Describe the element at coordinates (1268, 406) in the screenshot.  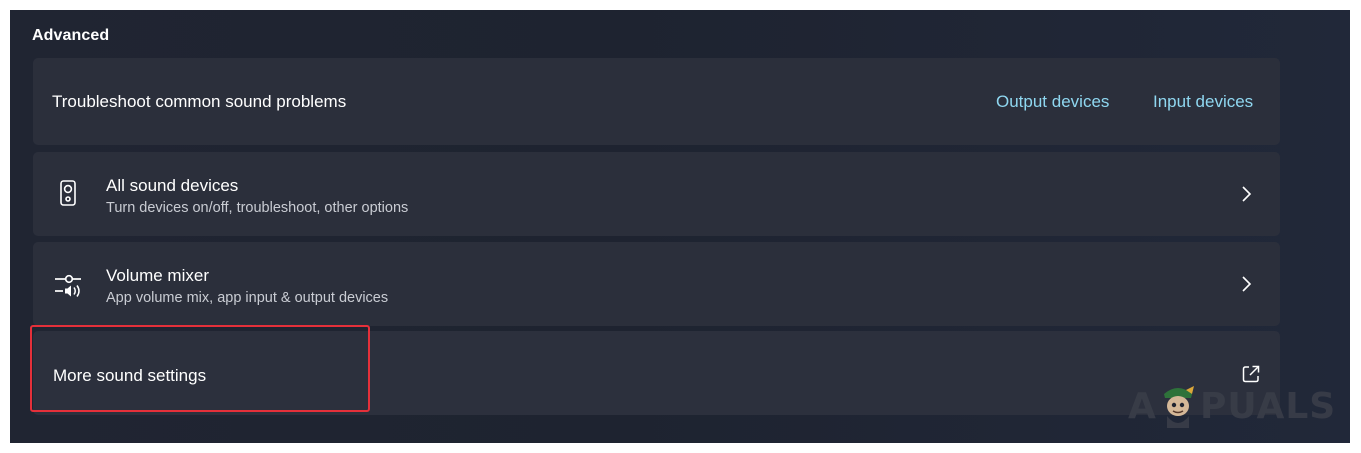
I see `watermark-text-right: PUALS` at that location.